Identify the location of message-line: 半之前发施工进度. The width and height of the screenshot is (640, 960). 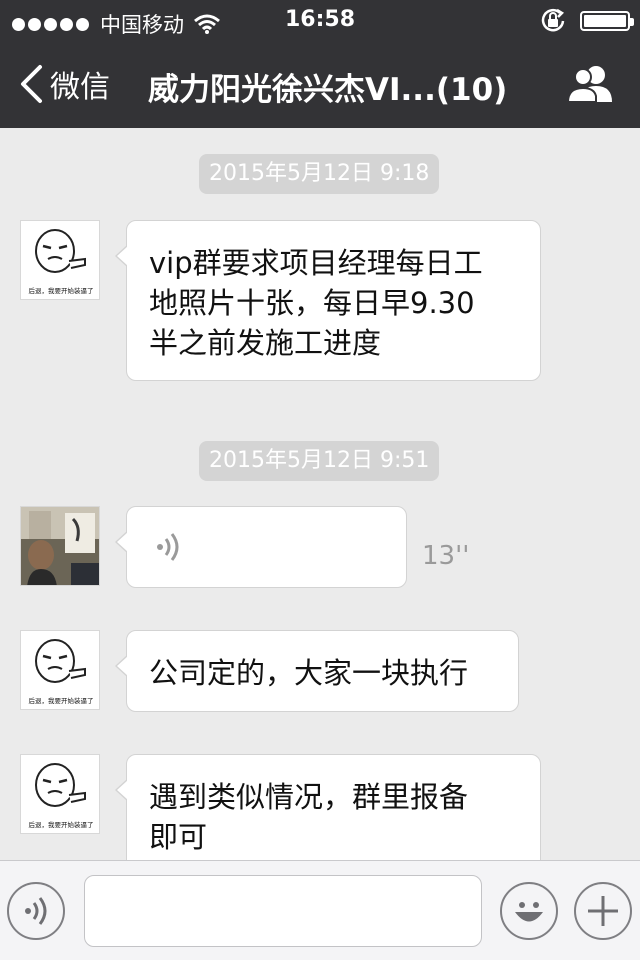
(265, 343).